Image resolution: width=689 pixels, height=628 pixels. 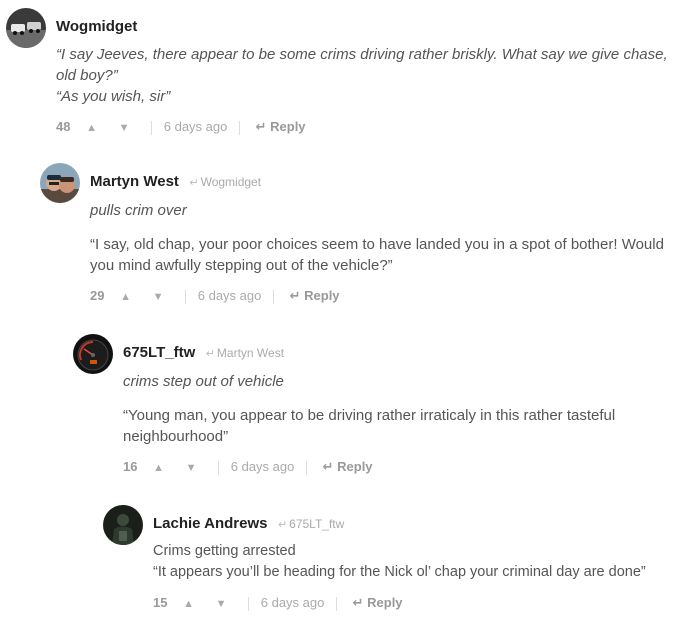 What do you see at coordinates (404, 467) in the screenshot?
I see `comment-meta: 16 ▲ ▼ 6 days ago ↵ Reply` at bounding box center [404, 467].